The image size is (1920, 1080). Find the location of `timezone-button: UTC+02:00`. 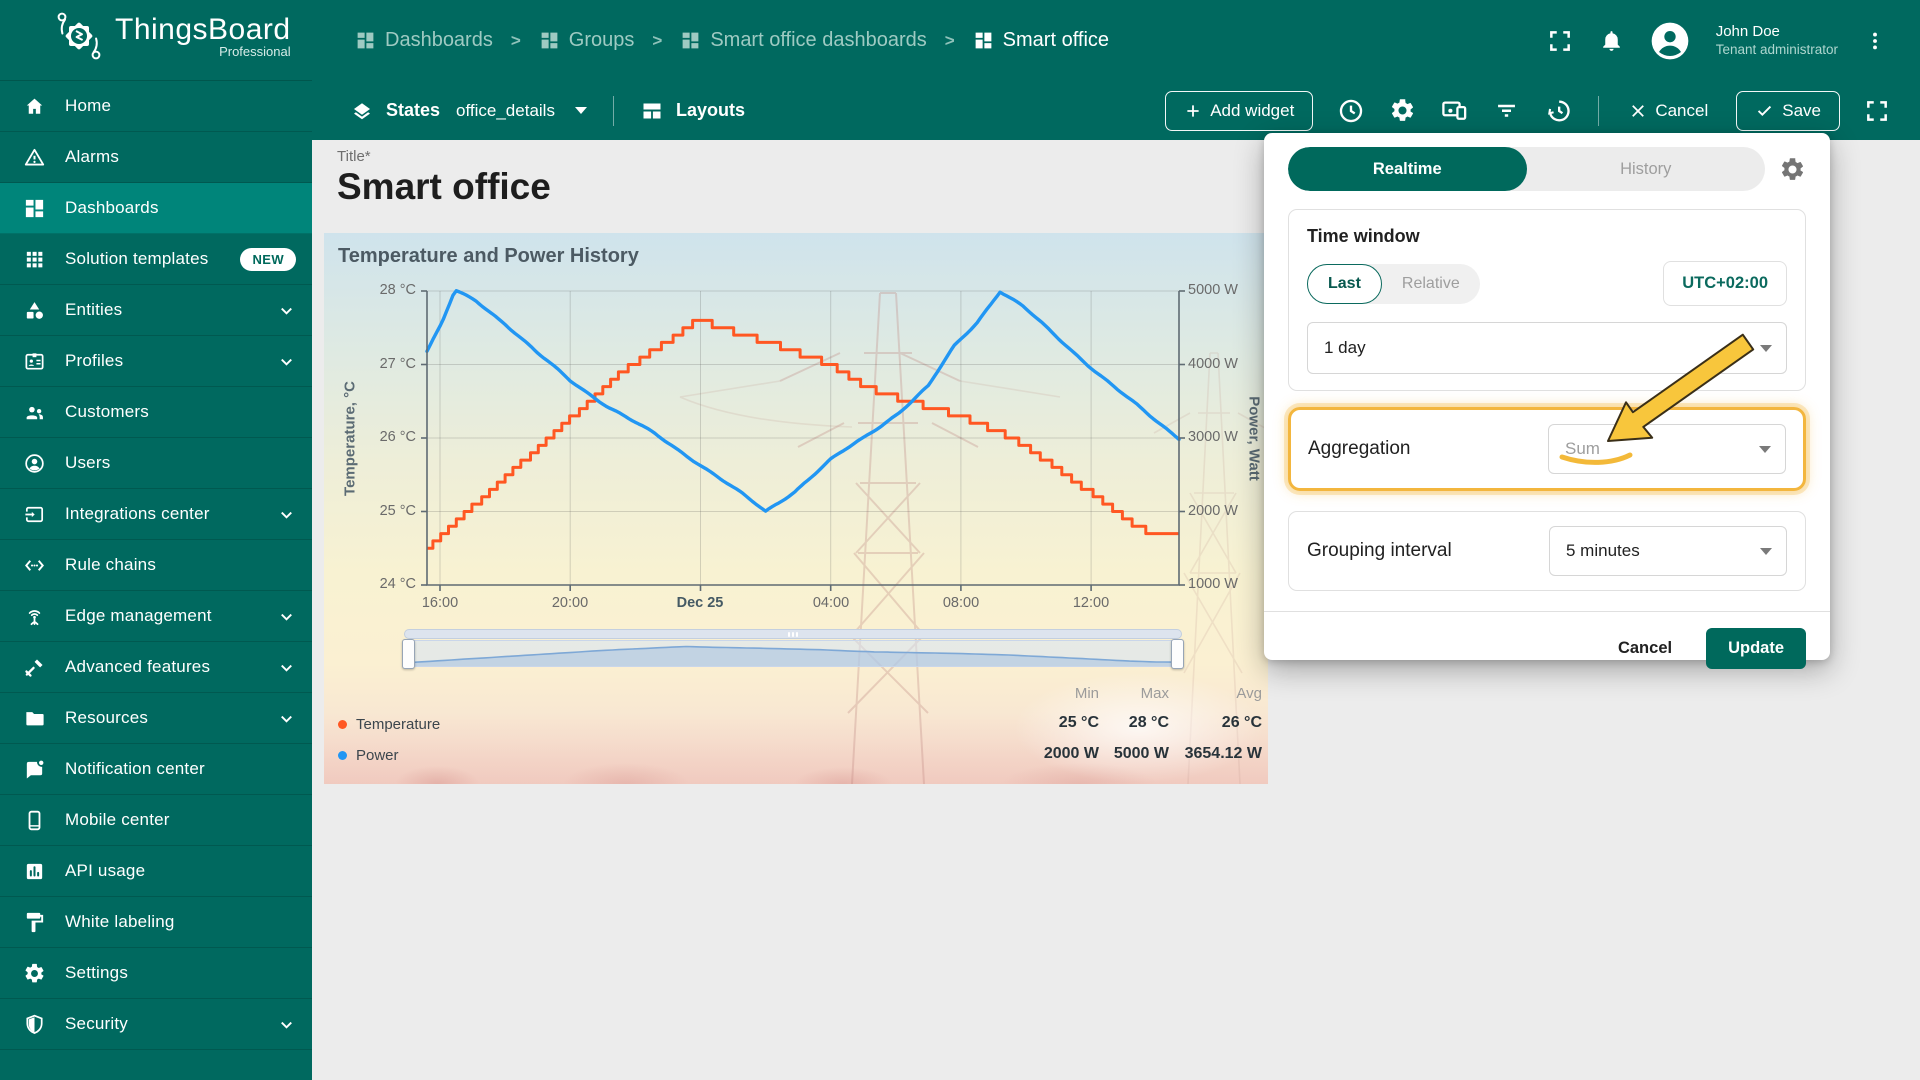

timezone-button: UTC+02:00 is located at coordinates (1725, 283).